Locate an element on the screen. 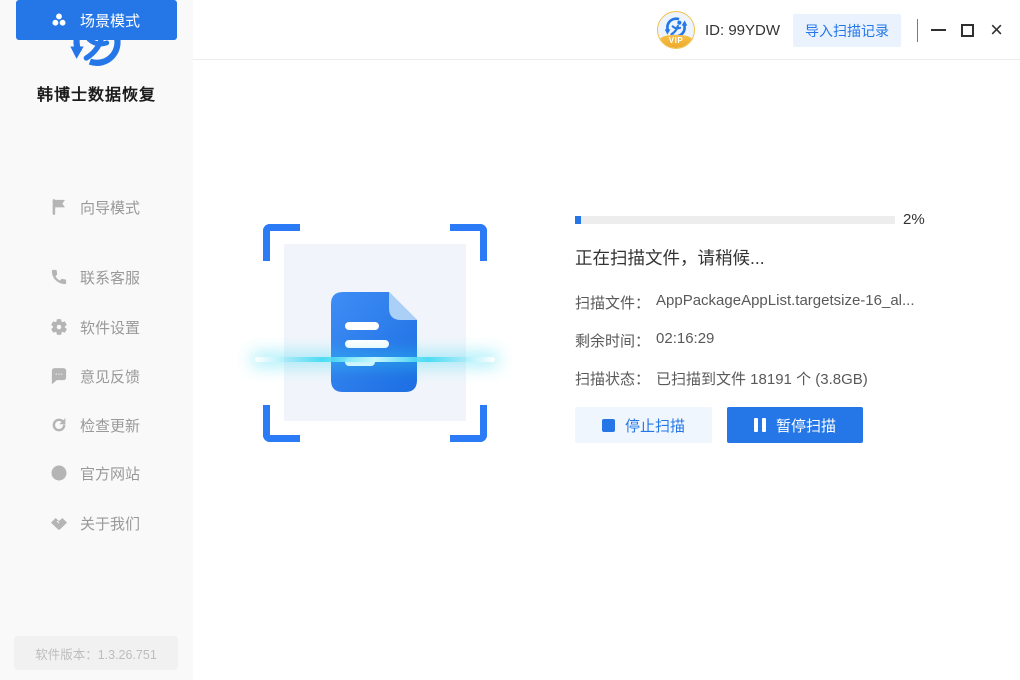  time-remaining-label: 剩余时间： is located at coordinates (613, 341).